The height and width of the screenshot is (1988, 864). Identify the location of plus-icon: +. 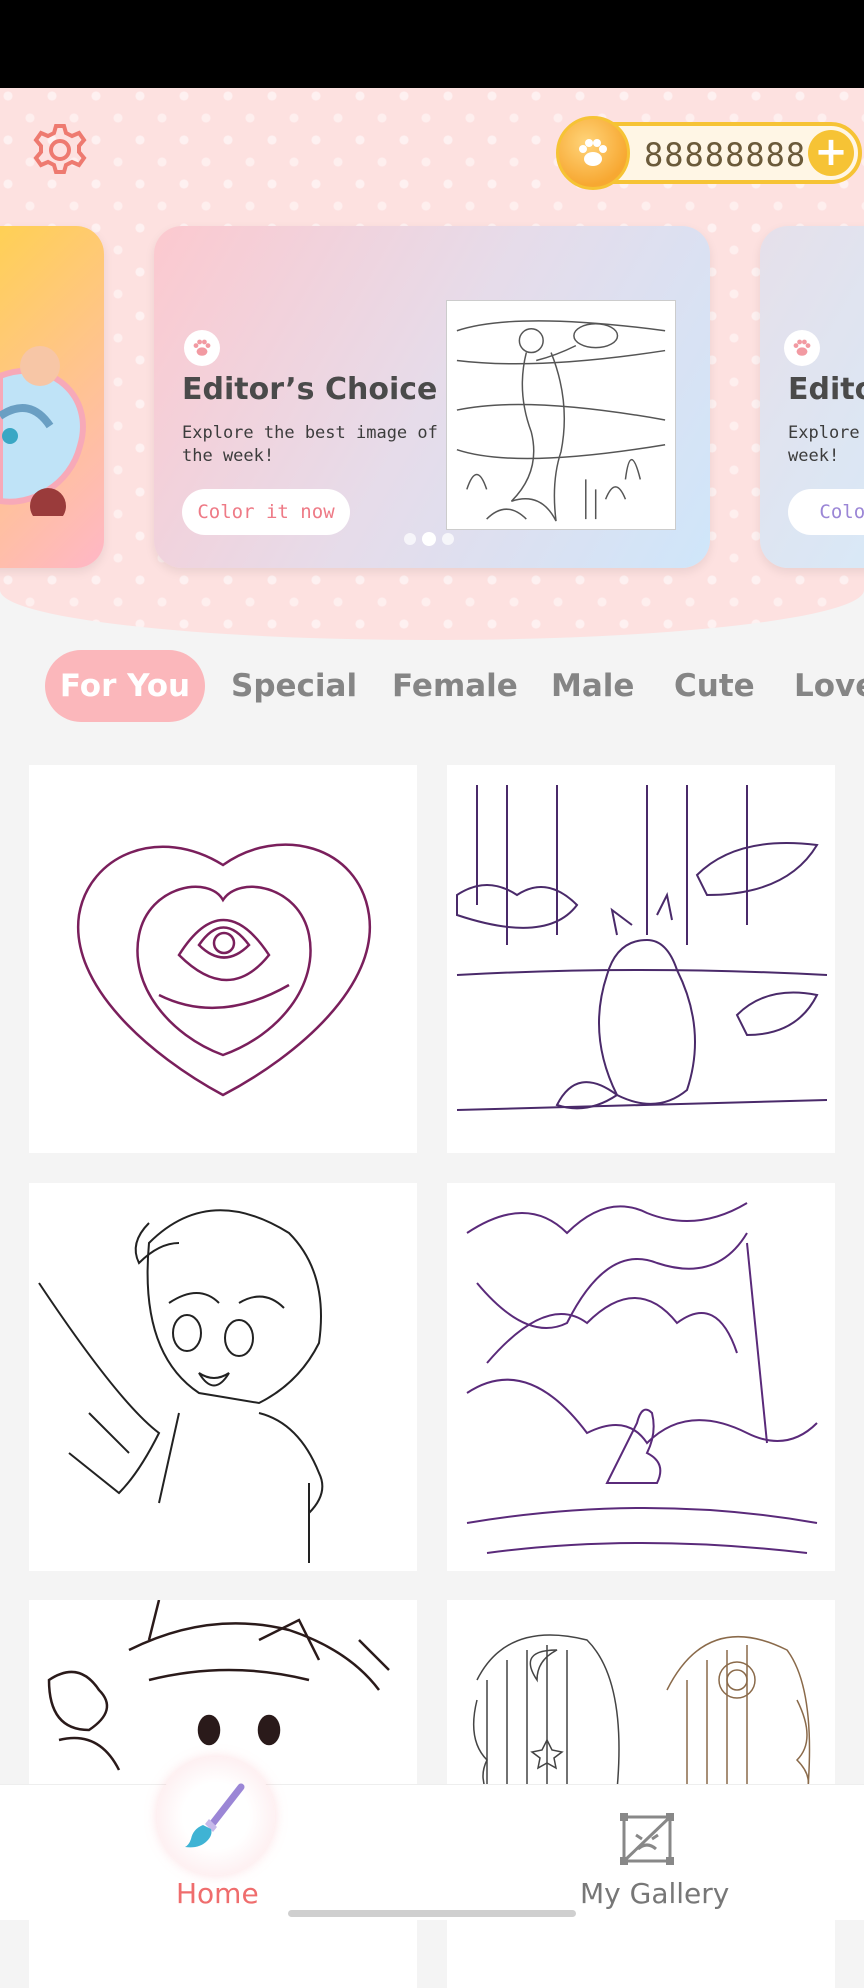
(831, 152).